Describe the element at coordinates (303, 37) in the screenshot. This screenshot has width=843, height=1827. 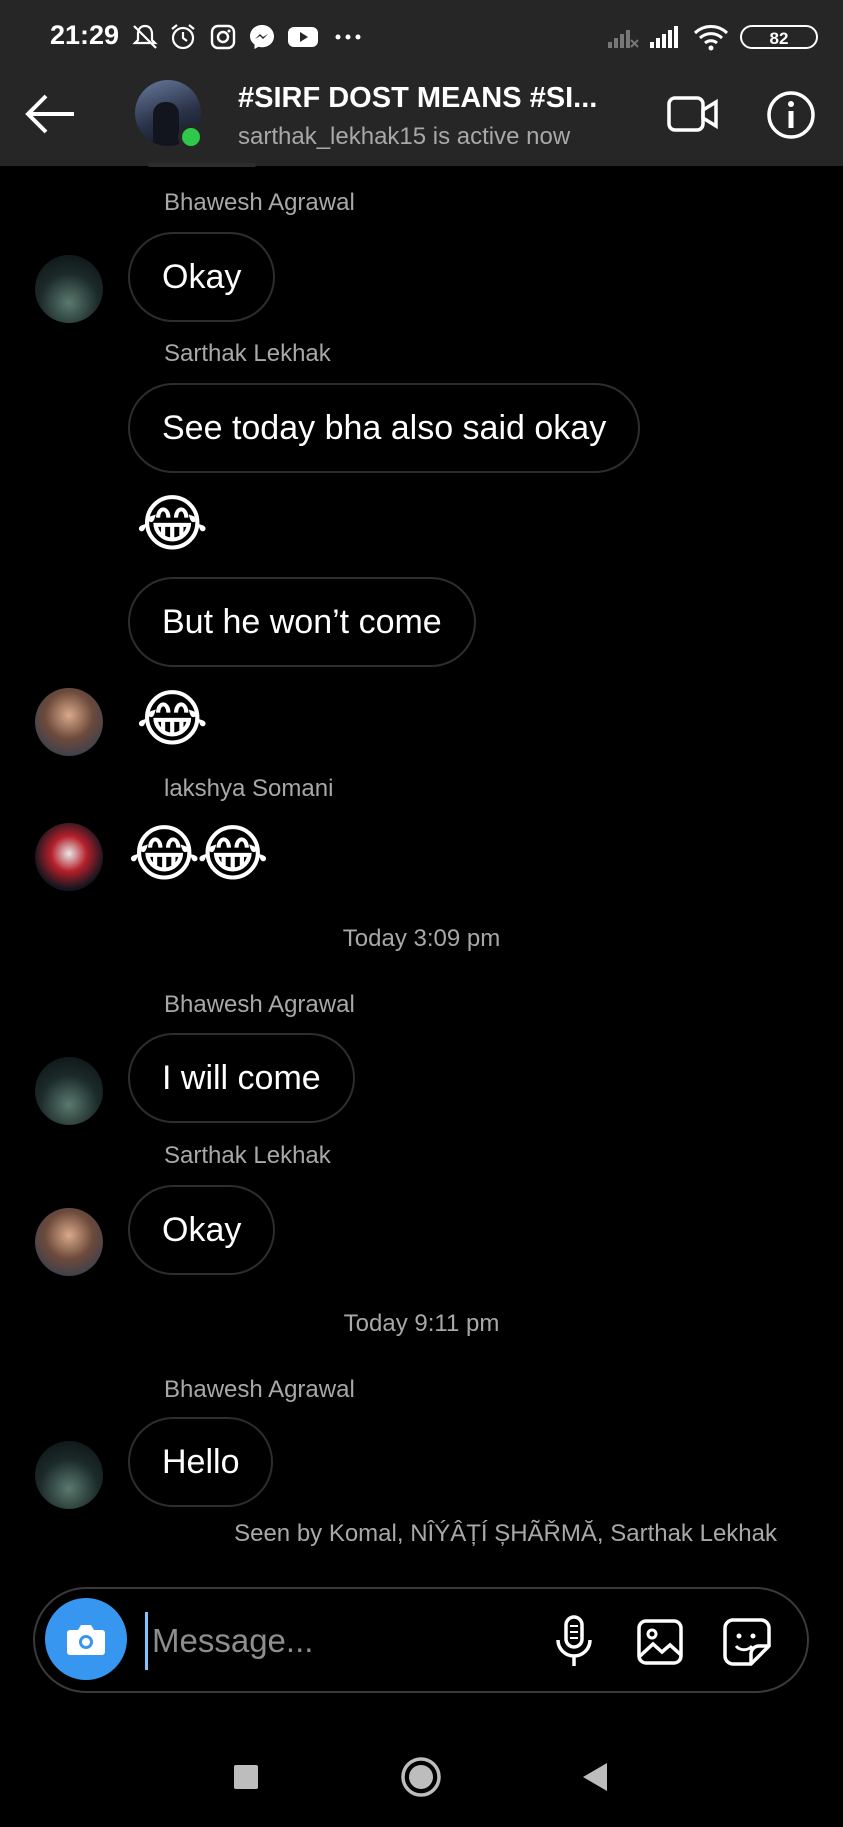
I see `youtube-icon` at that location.